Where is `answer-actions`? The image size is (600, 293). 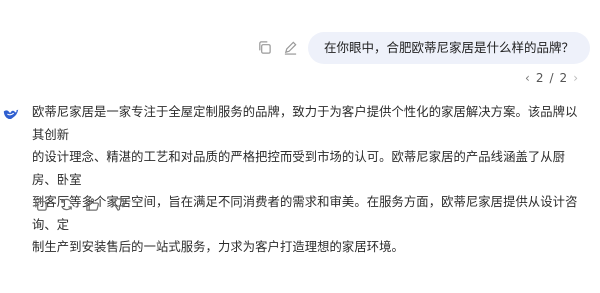
answer-actions is located at coordinates (79, 204).